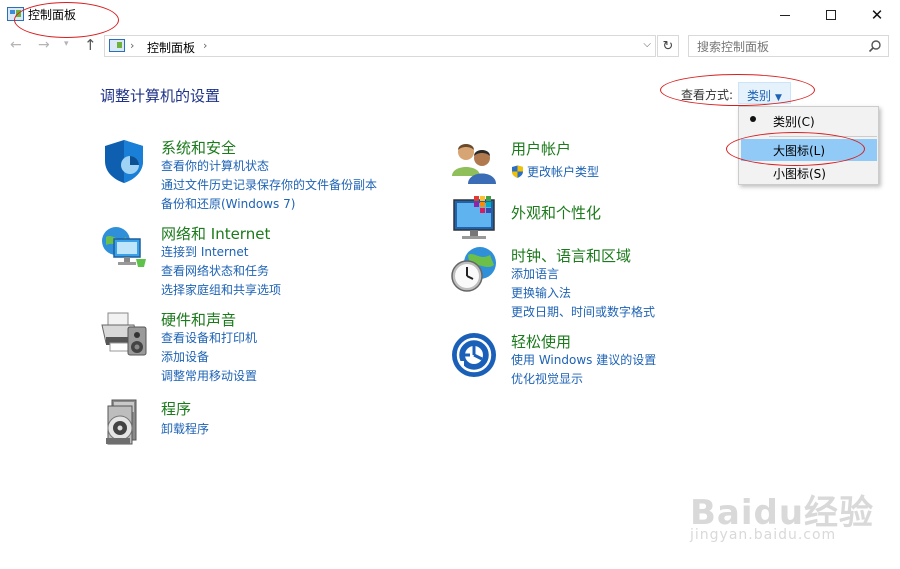 Image resolution: width=900 pixels, height=569 pixels. Describe the element at coordinates (794, 122) in the screenshot. I see `menu-item-label: 类别(C)` at that location.